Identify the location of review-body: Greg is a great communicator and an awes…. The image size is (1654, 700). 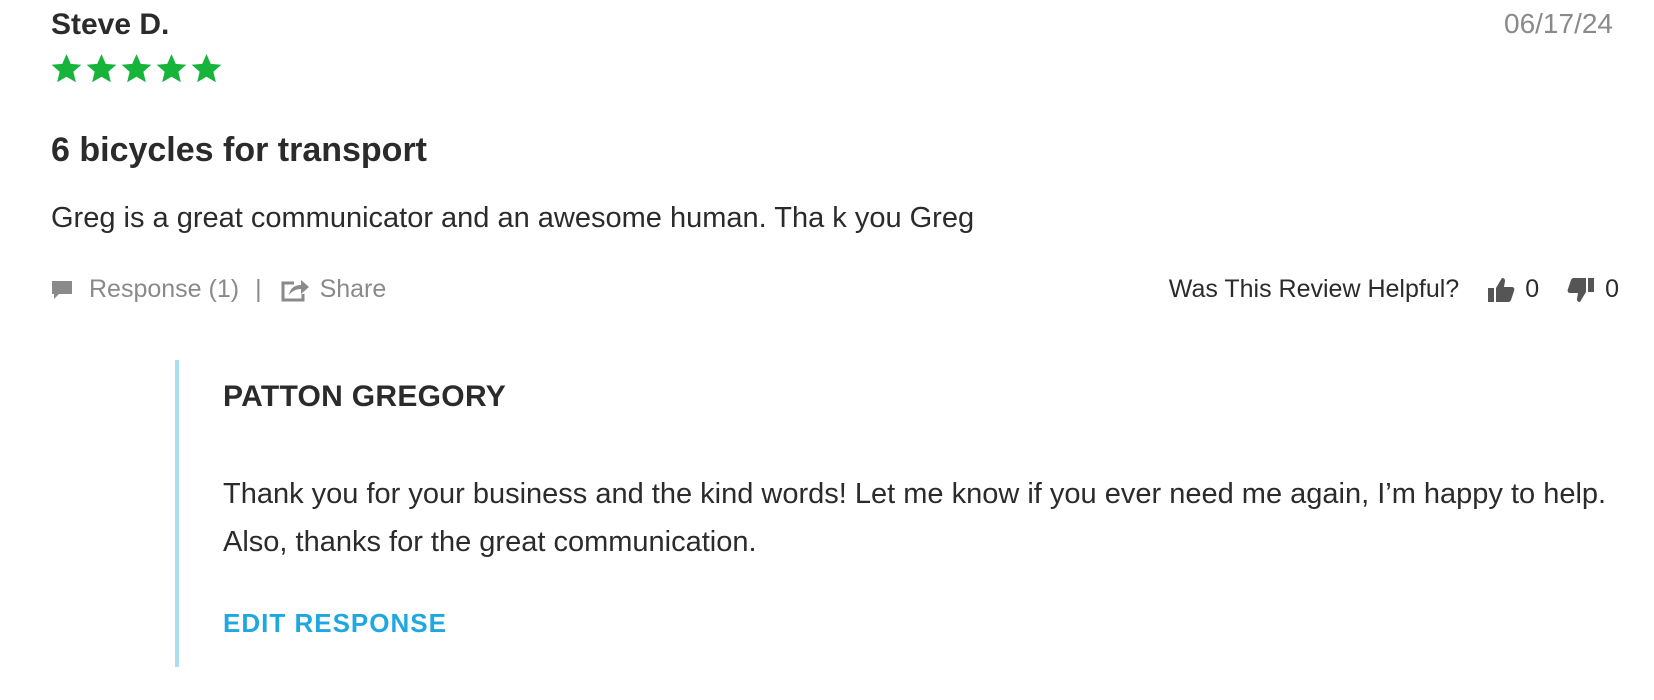
(513, 218).